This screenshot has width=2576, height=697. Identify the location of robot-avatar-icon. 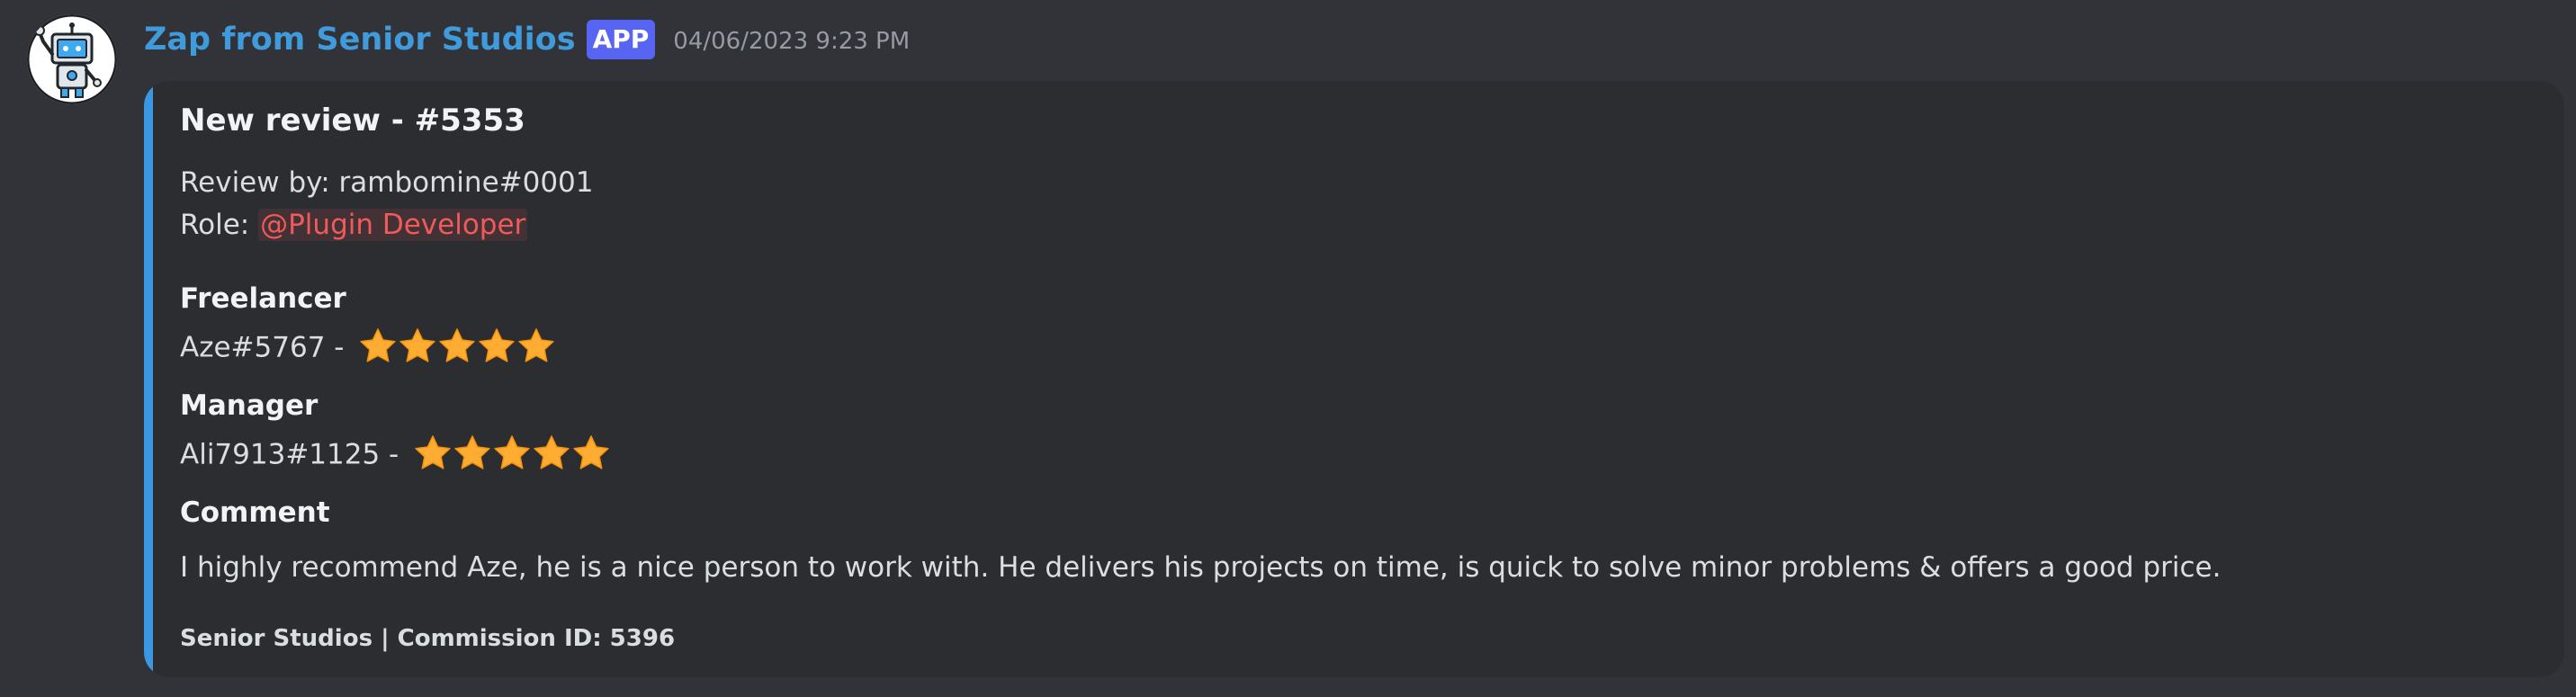
(72, 59).